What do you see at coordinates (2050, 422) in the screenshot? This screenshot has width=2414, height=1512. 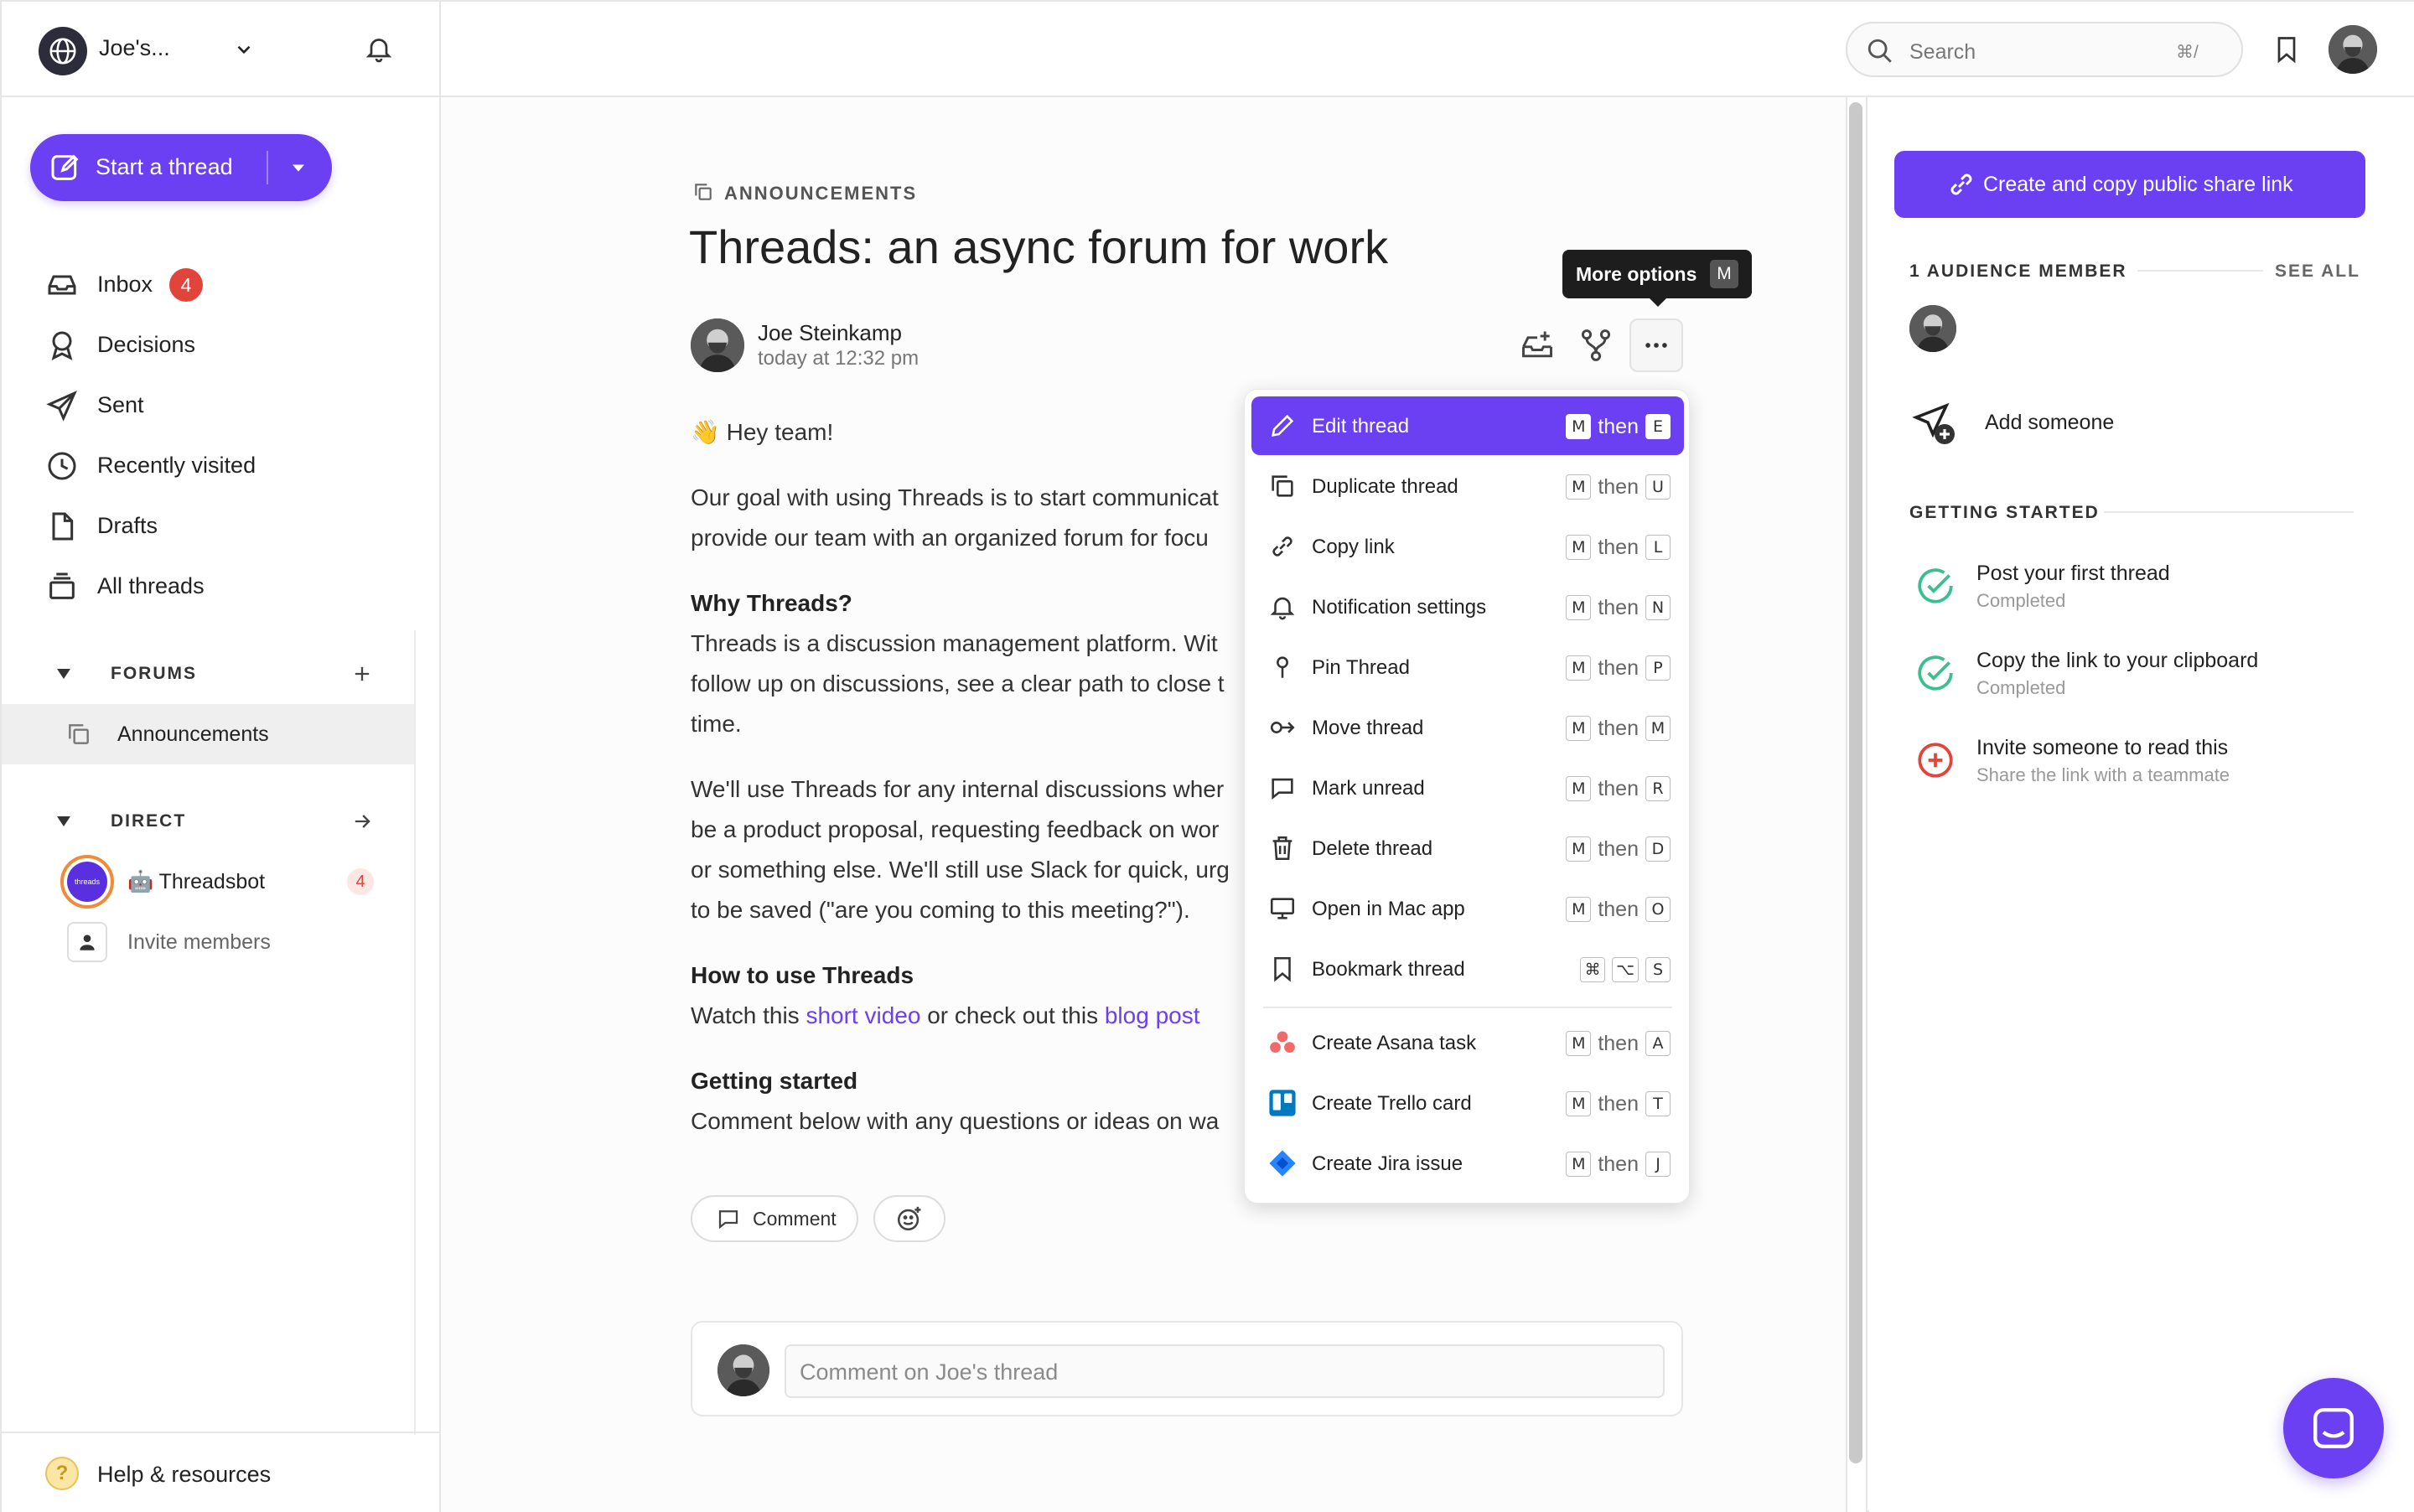 I see `add-someone-label: Add someone` at bounding box center [2050, 422].